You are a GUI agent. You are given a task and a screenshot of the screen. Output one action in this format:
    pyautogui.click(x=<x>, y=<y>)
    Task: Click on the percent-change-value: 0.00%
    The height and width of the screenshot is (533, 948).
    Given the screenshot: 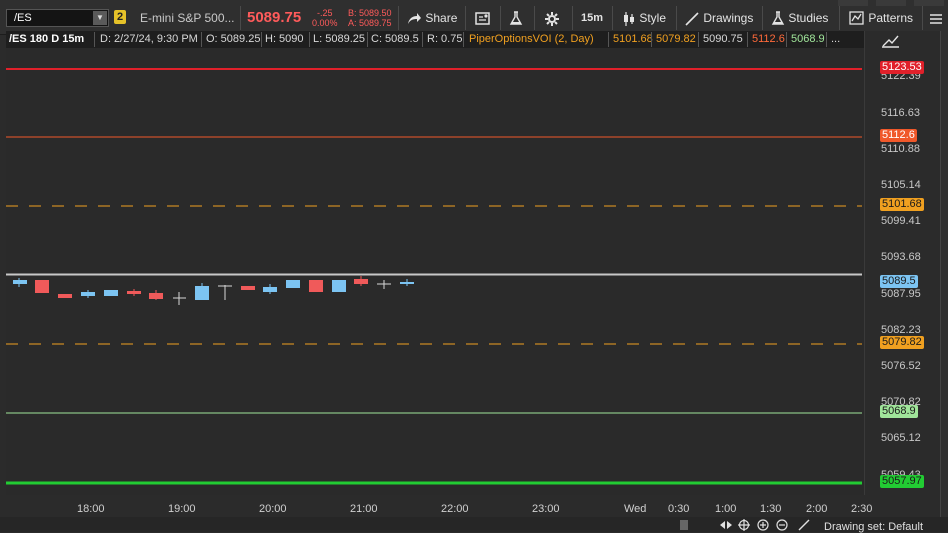 What is the action you would take?
    pyautogui.click(x=325, y=23)
    